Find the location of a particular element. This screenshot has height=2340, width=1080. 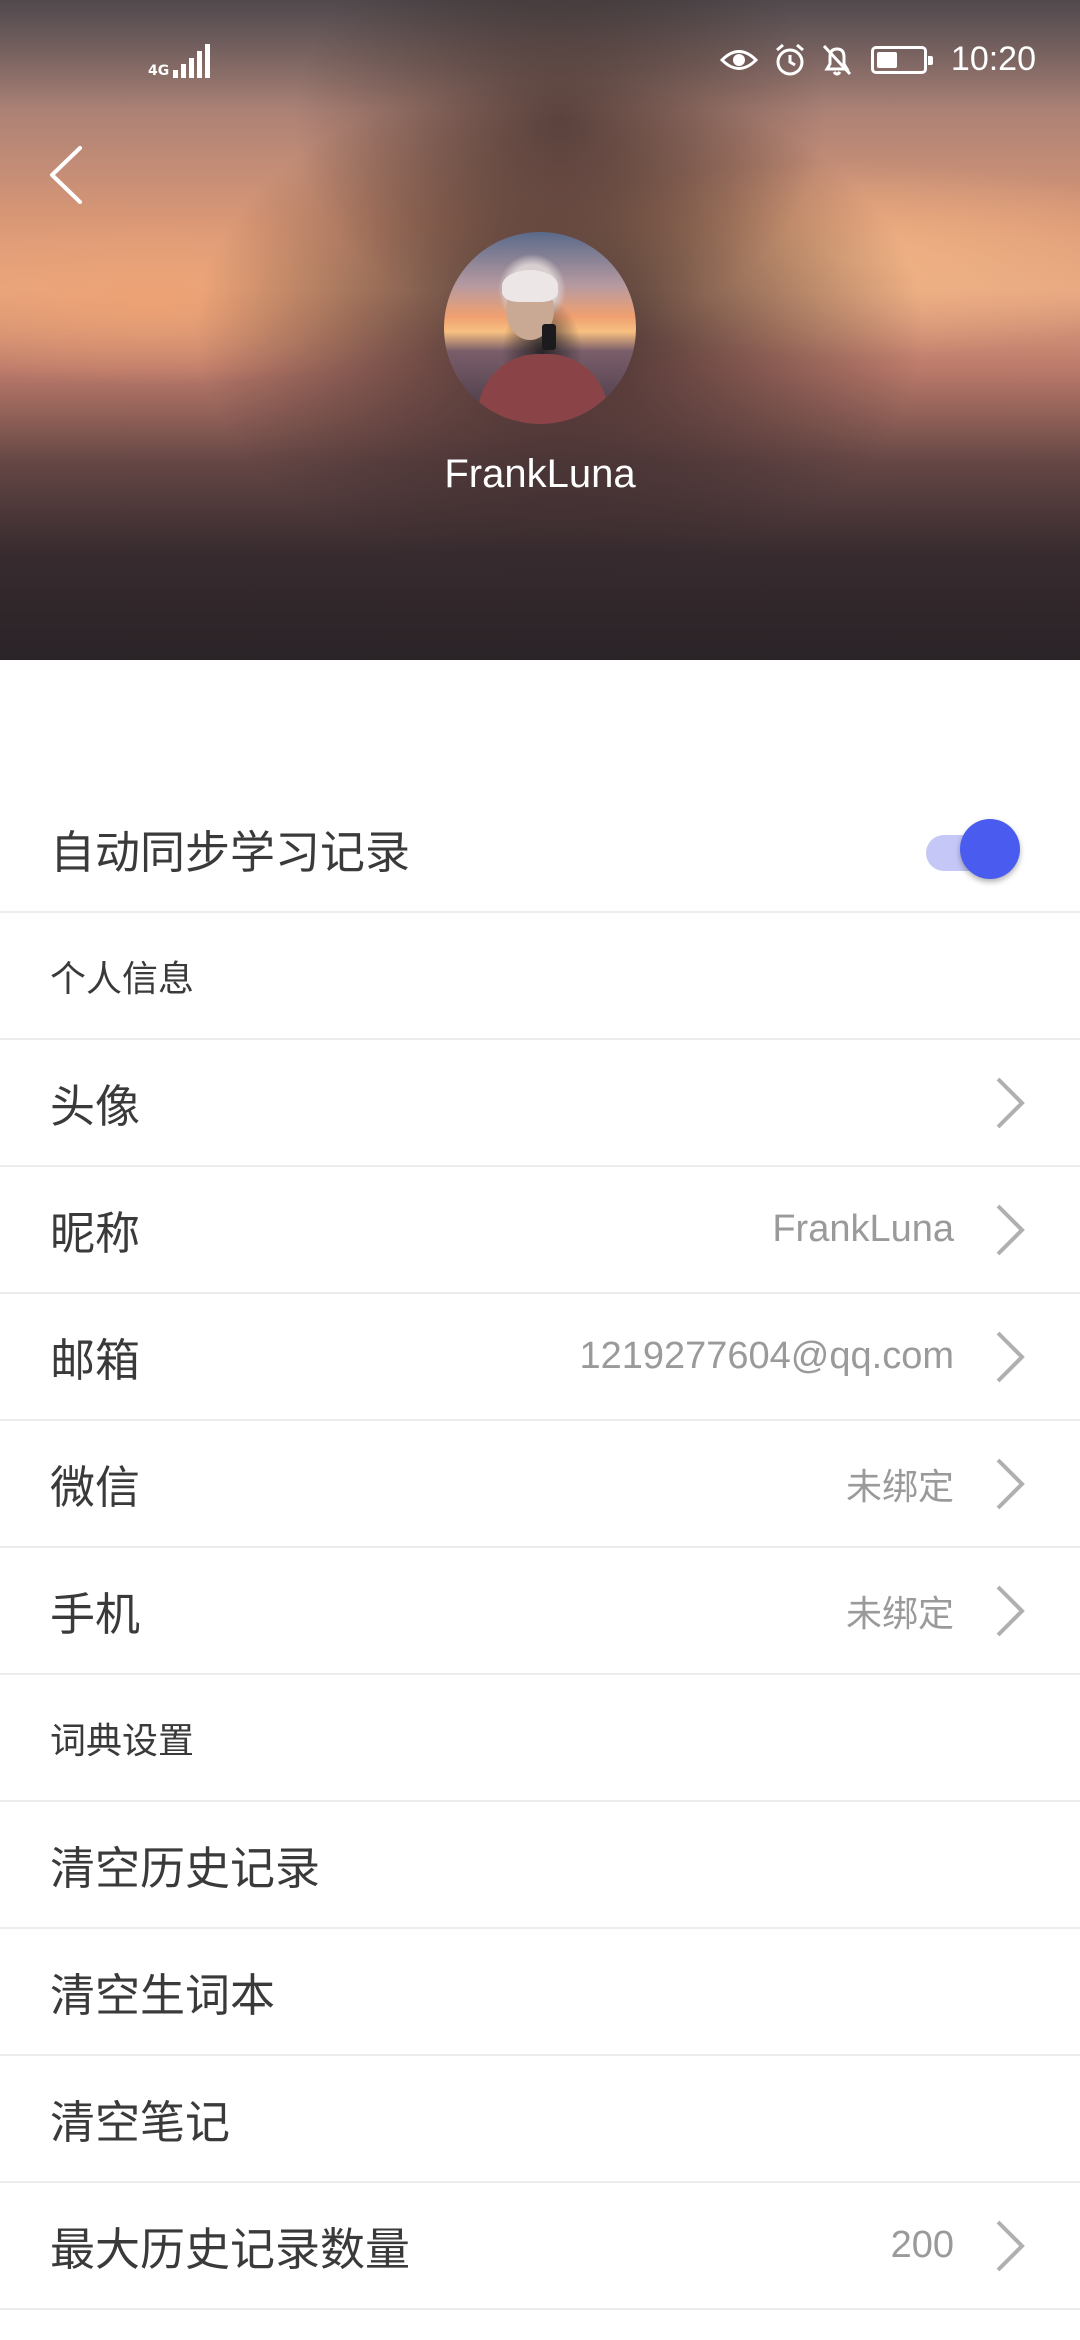

clear-notes-label: 清空笔记 is located at coordinates (140, 2122).